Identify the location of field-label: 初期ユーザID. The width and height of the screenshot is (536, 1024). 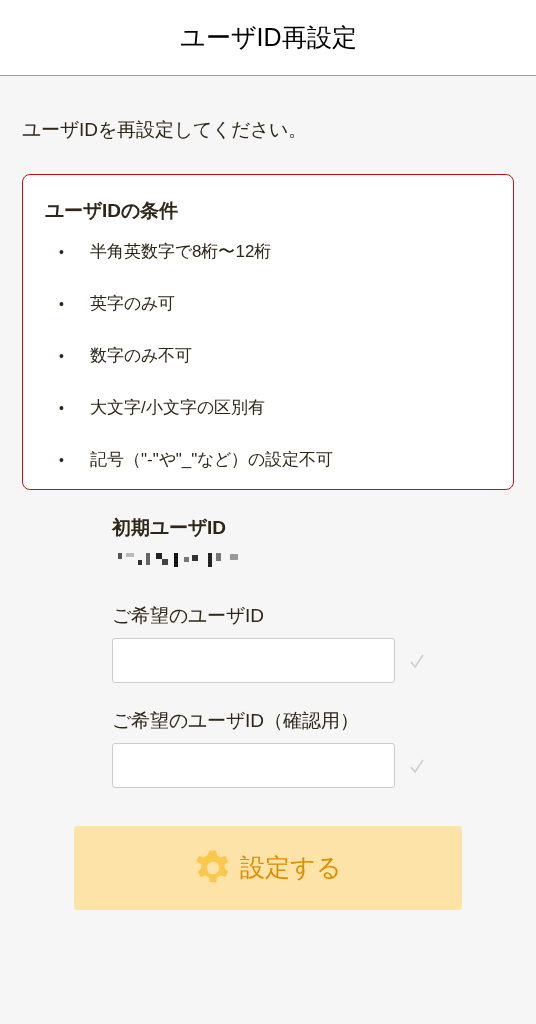
(169, 528).